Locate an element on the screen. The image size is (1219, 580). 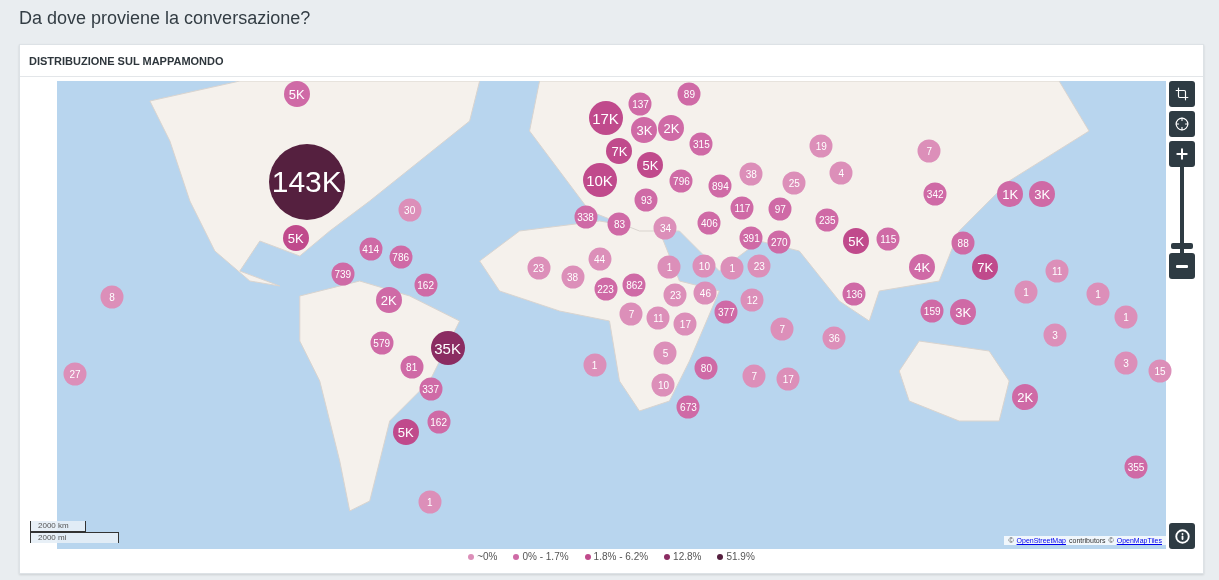
crosshair-icon is located at coordinates (1182, 124).